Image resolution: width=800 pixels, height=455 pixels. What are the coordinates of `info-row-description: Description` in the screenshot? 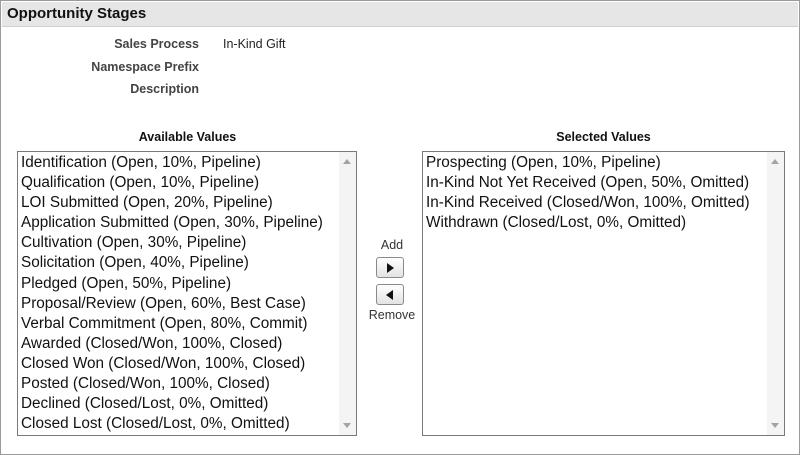 It's located at (400, 92).